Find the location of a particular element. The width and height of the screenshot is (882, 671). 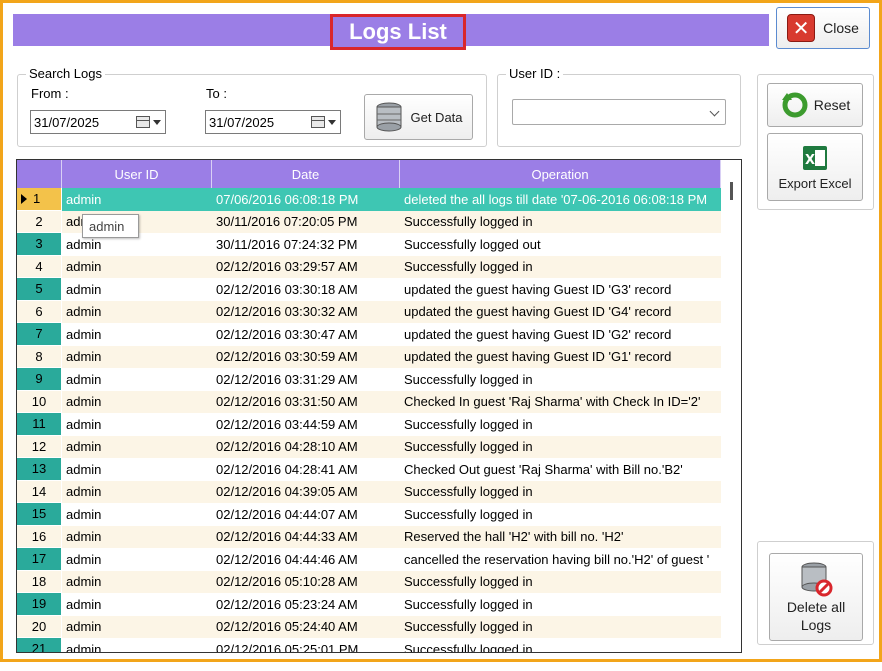

row-header: 7 is located at coordinates (39, 334).